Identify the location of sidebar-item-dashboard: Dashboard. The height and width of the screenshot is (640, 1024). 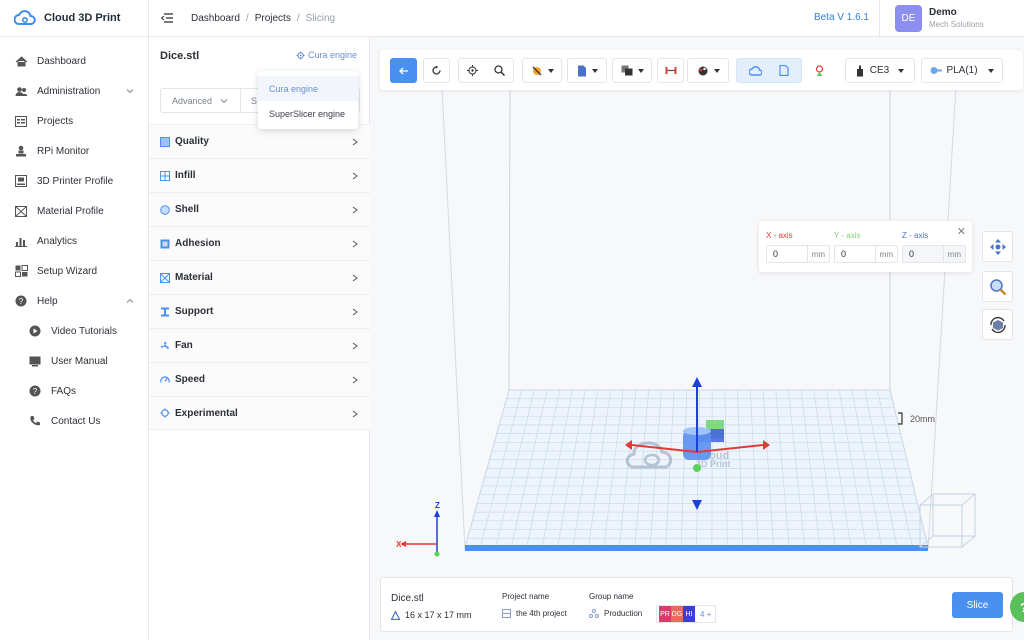
(74, 61).